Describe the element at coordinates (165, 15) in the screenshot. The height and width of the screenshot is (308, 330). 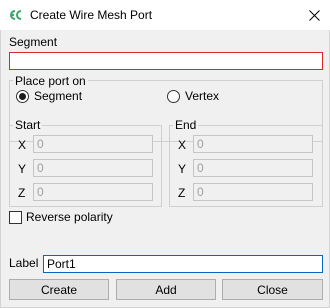
I see `title-bar: Create Wire Mesh Port` at that location.